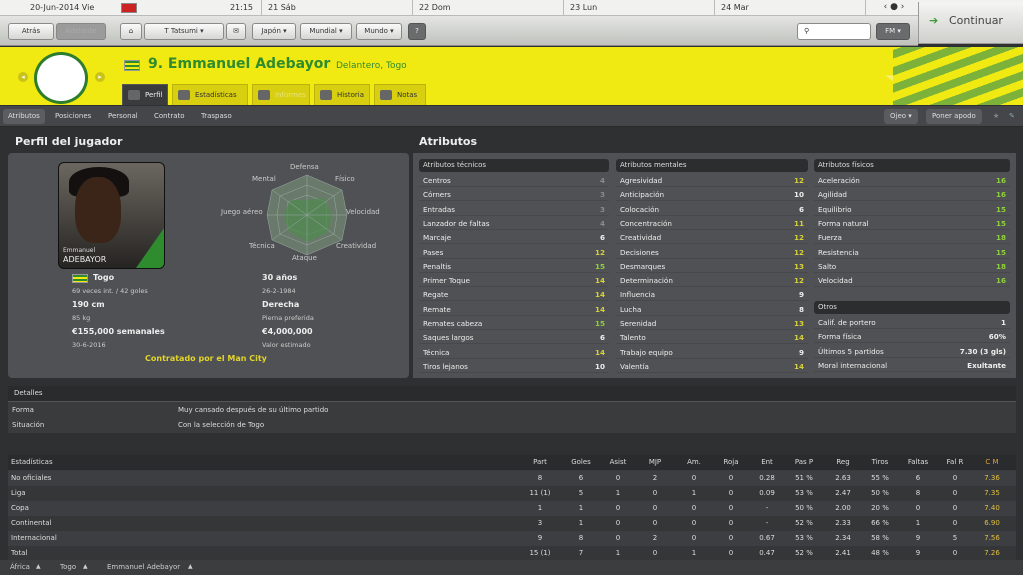  What do you see at coordinates (893, 31) in the screenshot?
I see `fm-menu: FM` at bounding box center [893, 31].